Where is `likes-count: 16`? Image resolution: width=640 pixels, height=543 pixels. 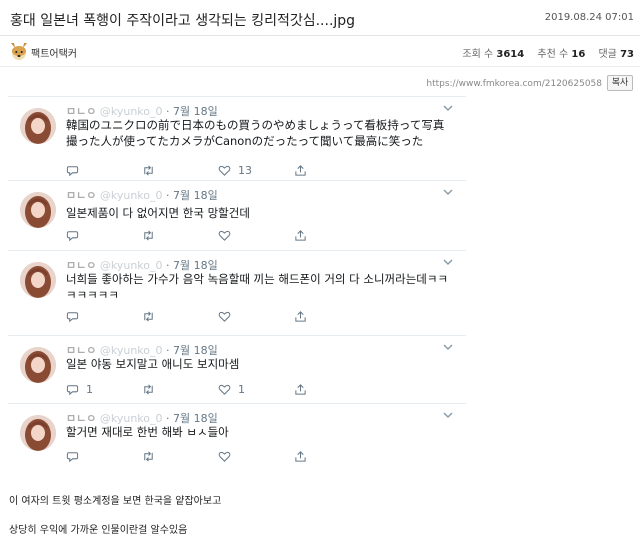
likes-count: 16 is located at coordinates (578, 54).